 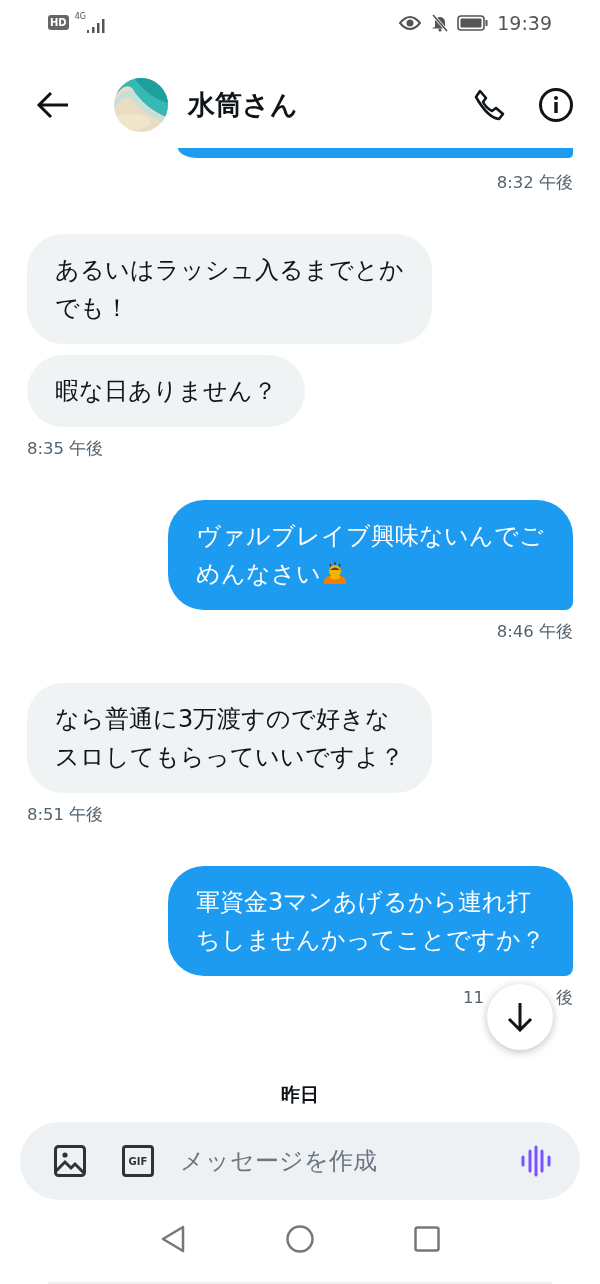 I want to click on timestamp: 8:32 午後, so click(x=534, y=183).